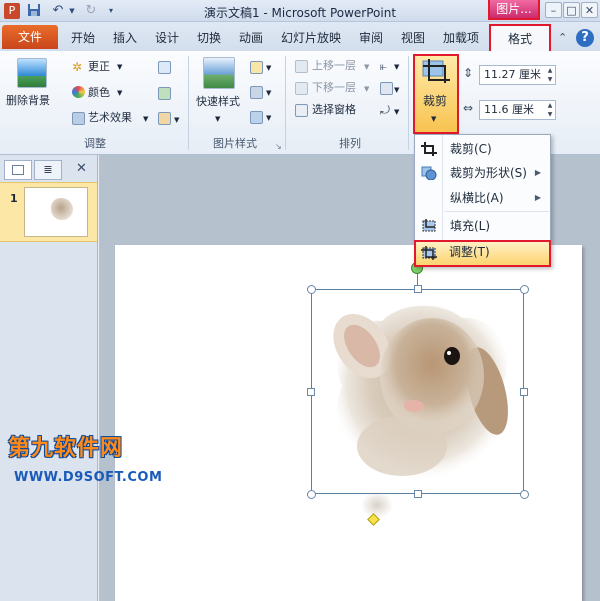 This screenshot has height=601, width=600. What do you see at coordinates (496, 211) in the screenshot?
I see `menu-divider` at bounding box center [496, 211].